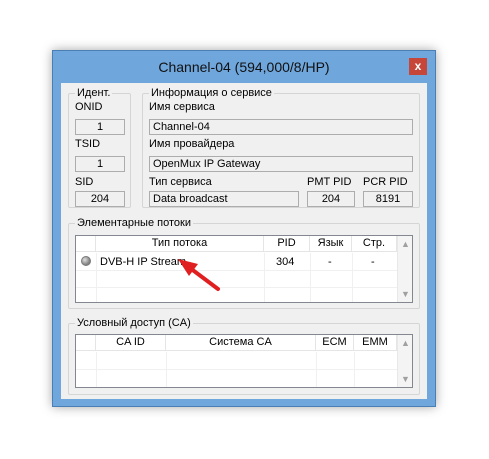 This screenshot has width=489, height=459. What do you see at coordinates (199, 275) in the screenshot?
I see `red-arrow-icon` at bounding box center [199, 275].